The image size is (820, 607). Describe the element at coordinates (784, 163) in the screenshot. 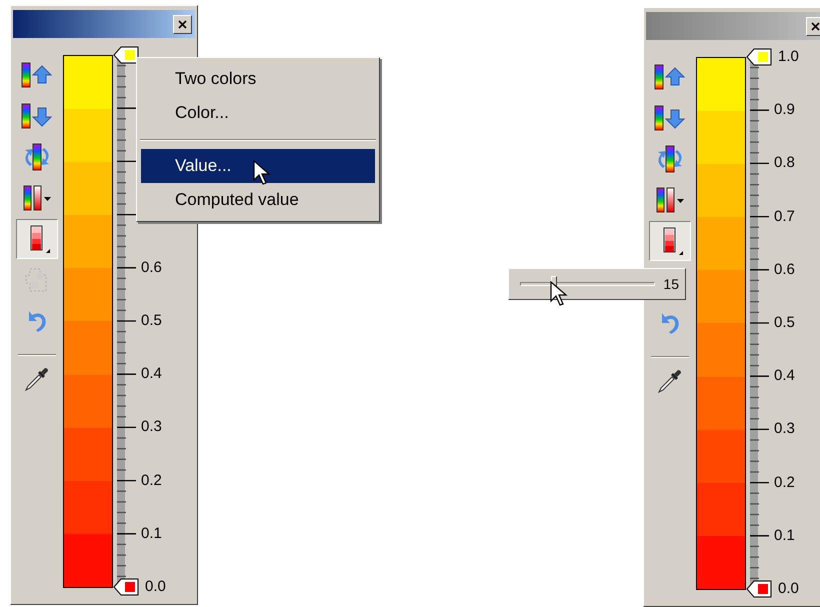

I see `scale-label: 0.8` at that location.